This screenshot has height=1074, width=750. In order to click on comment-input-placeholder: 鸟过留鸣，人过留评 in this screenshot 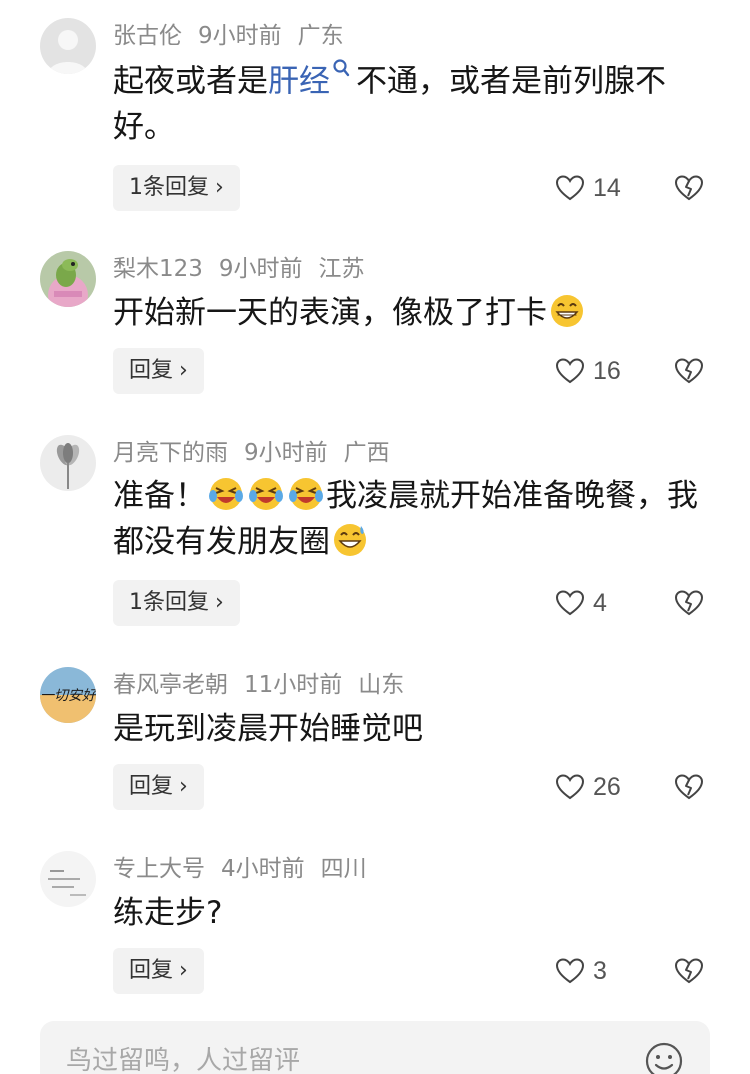, I will do `click(183, 1060)`.